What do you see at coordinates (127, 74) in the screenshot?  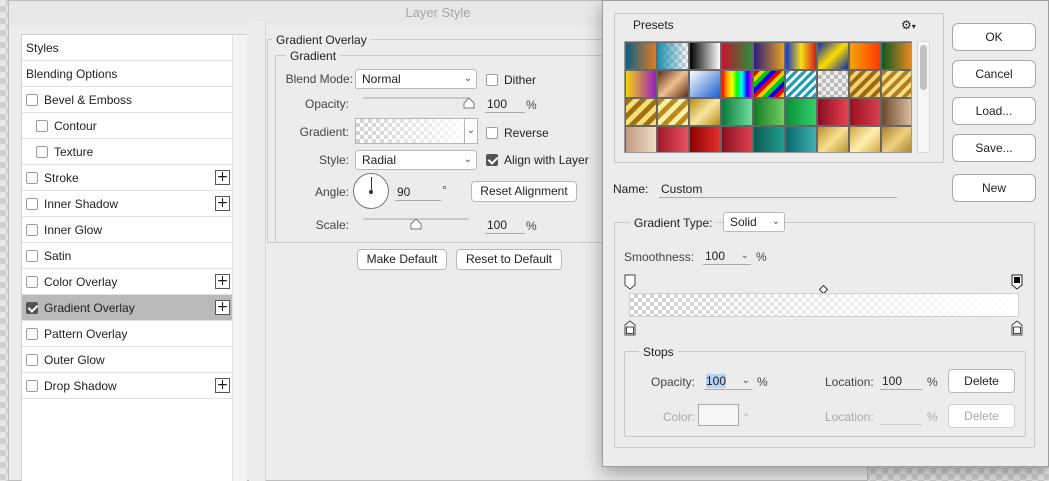 I see `style-item: Blending Options` at bounding box center [127, 74].